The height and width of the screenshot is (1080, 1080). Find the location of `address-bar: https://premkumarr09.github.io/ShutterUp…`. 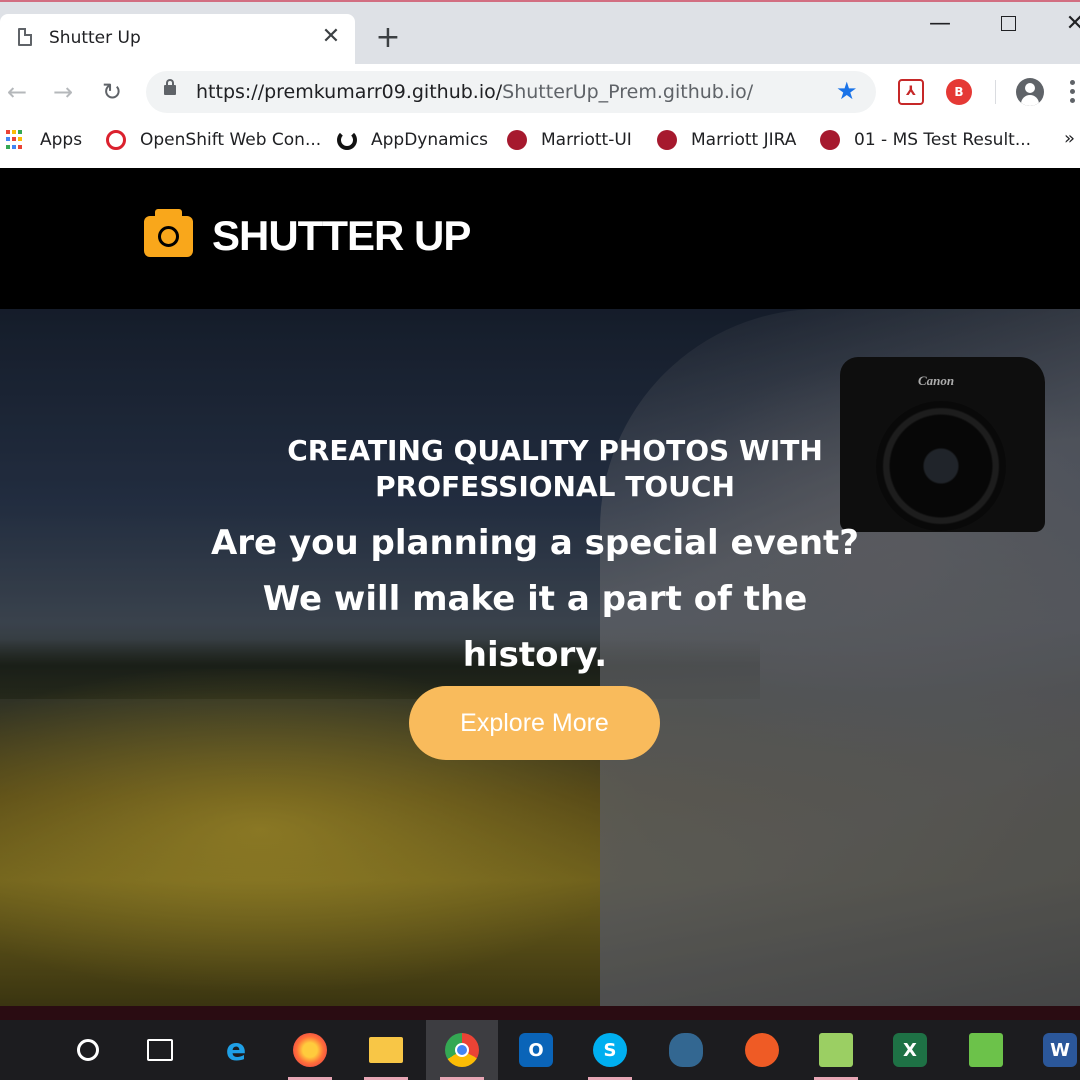

address-bar: https://premkumarr09.github.io/ShutterUp… is located at coordinates (511, 92).